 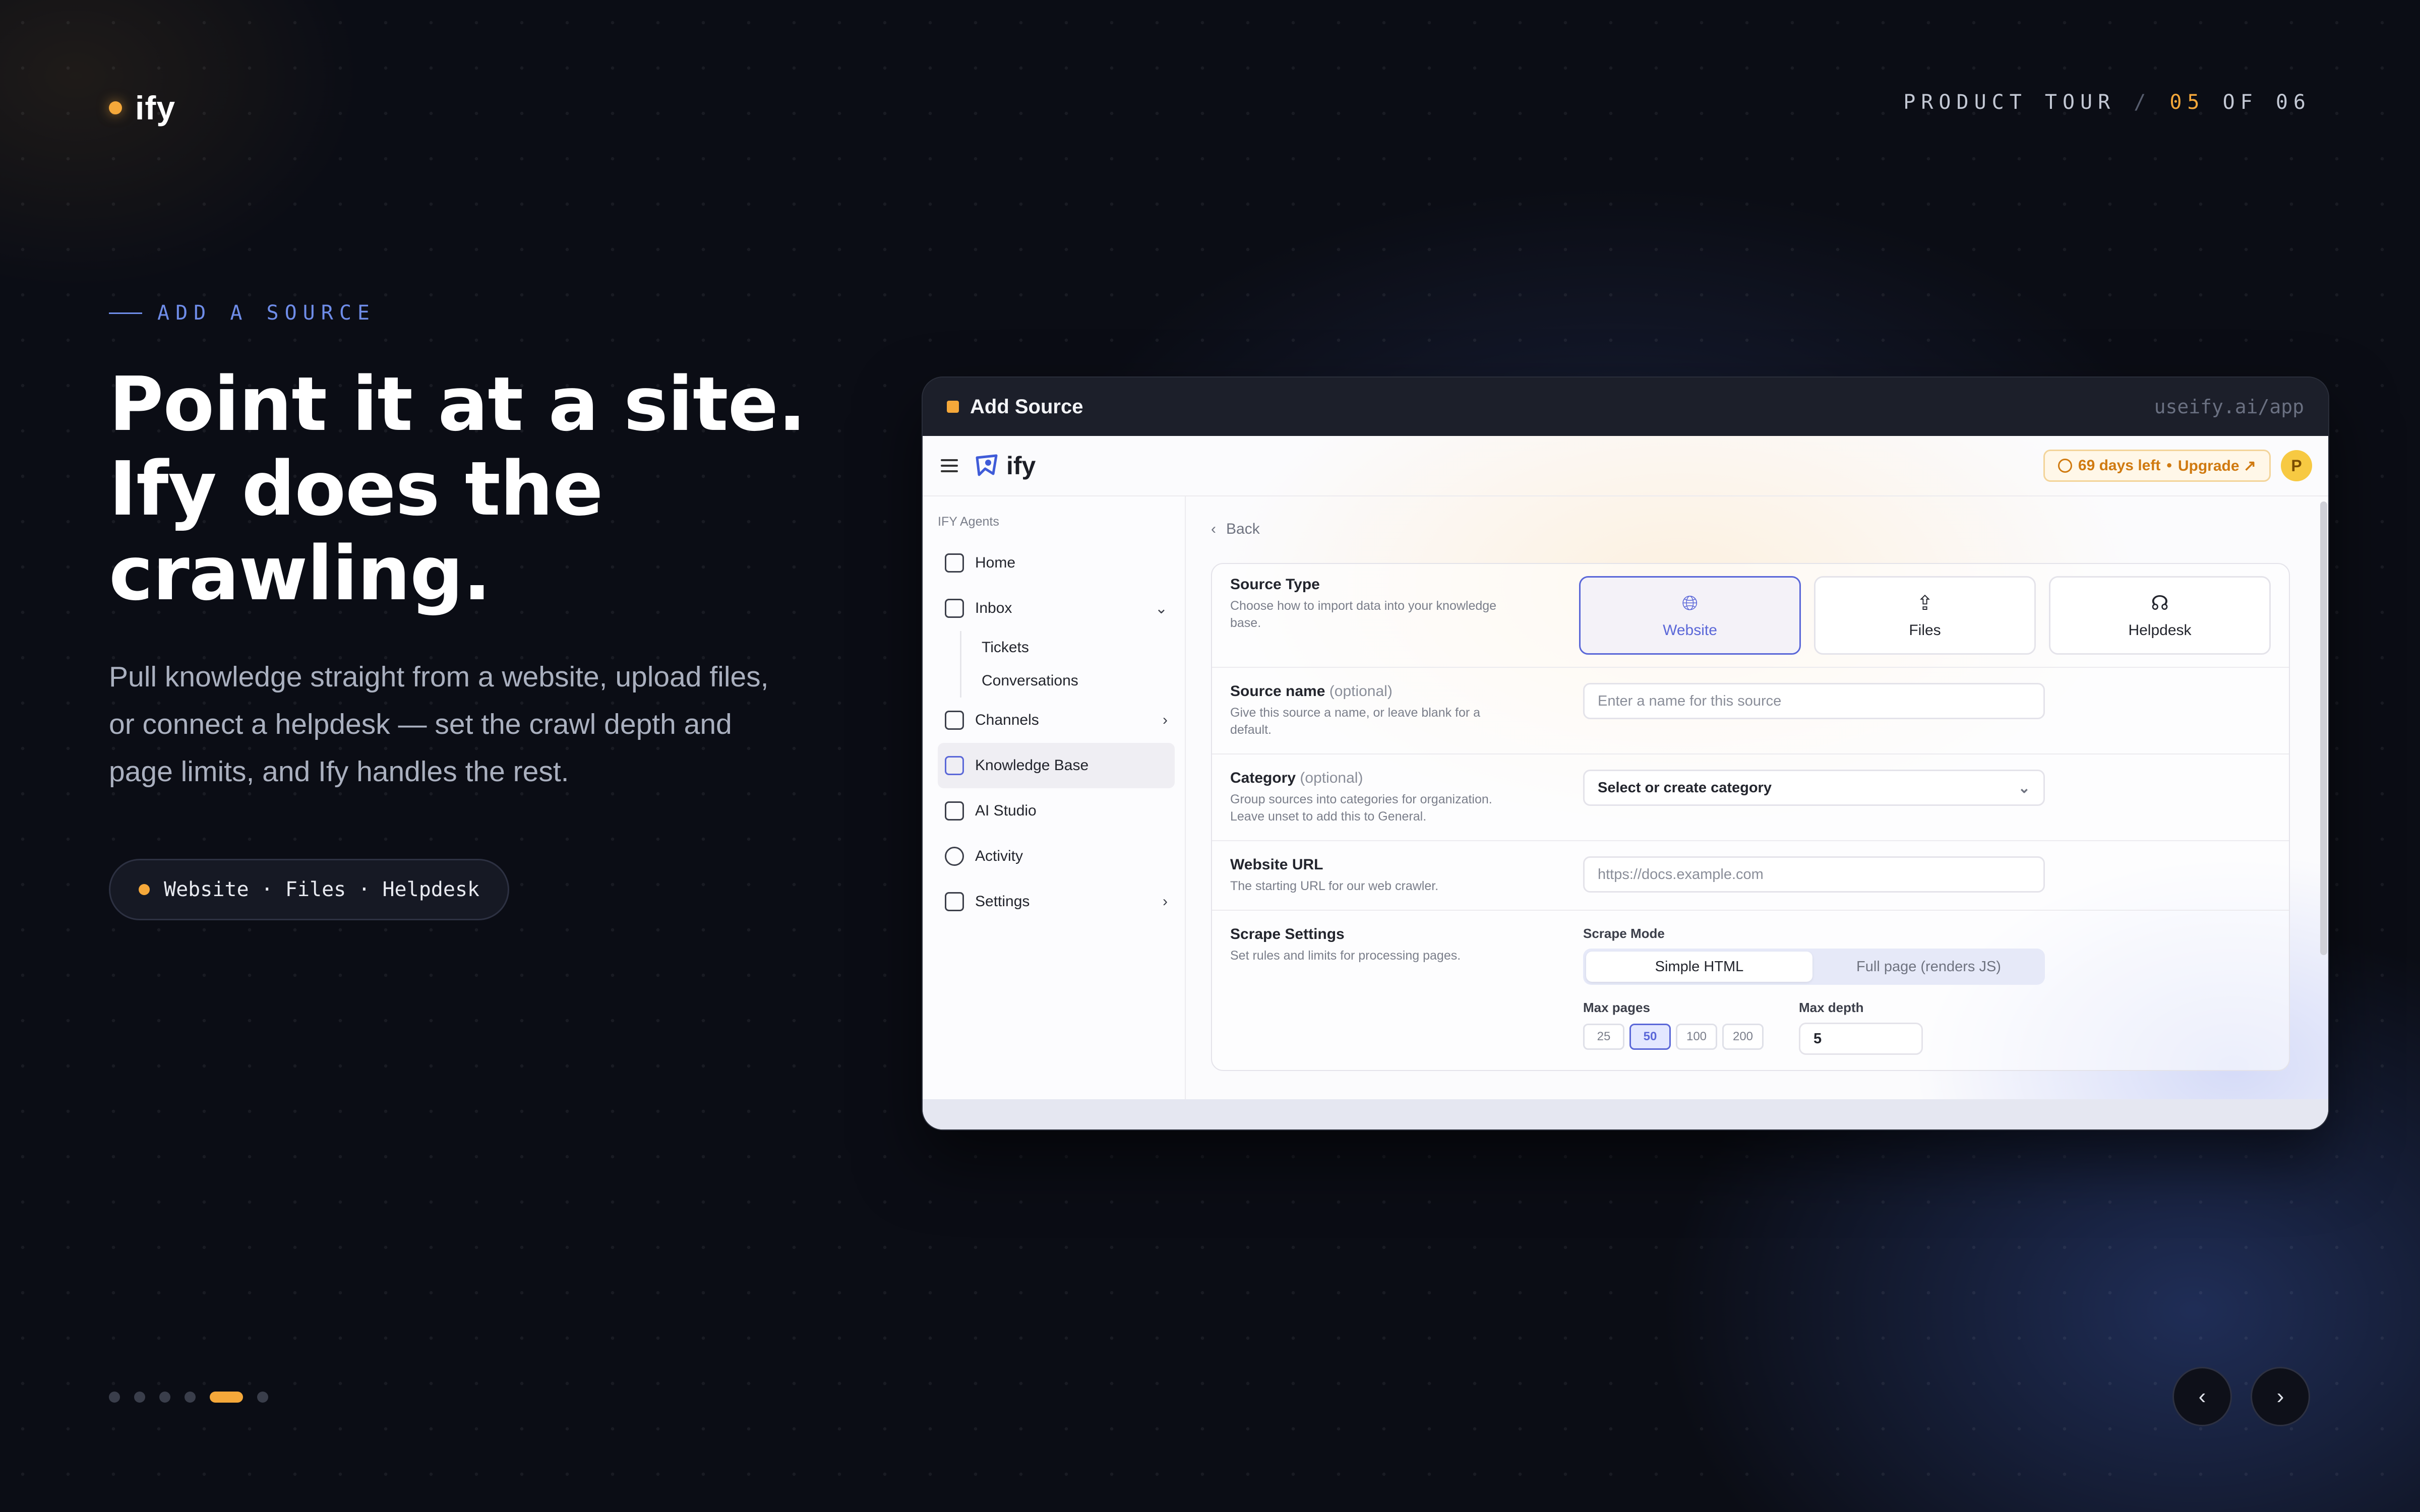 I want to click on avatar: P, so click(x=2296, y=465).